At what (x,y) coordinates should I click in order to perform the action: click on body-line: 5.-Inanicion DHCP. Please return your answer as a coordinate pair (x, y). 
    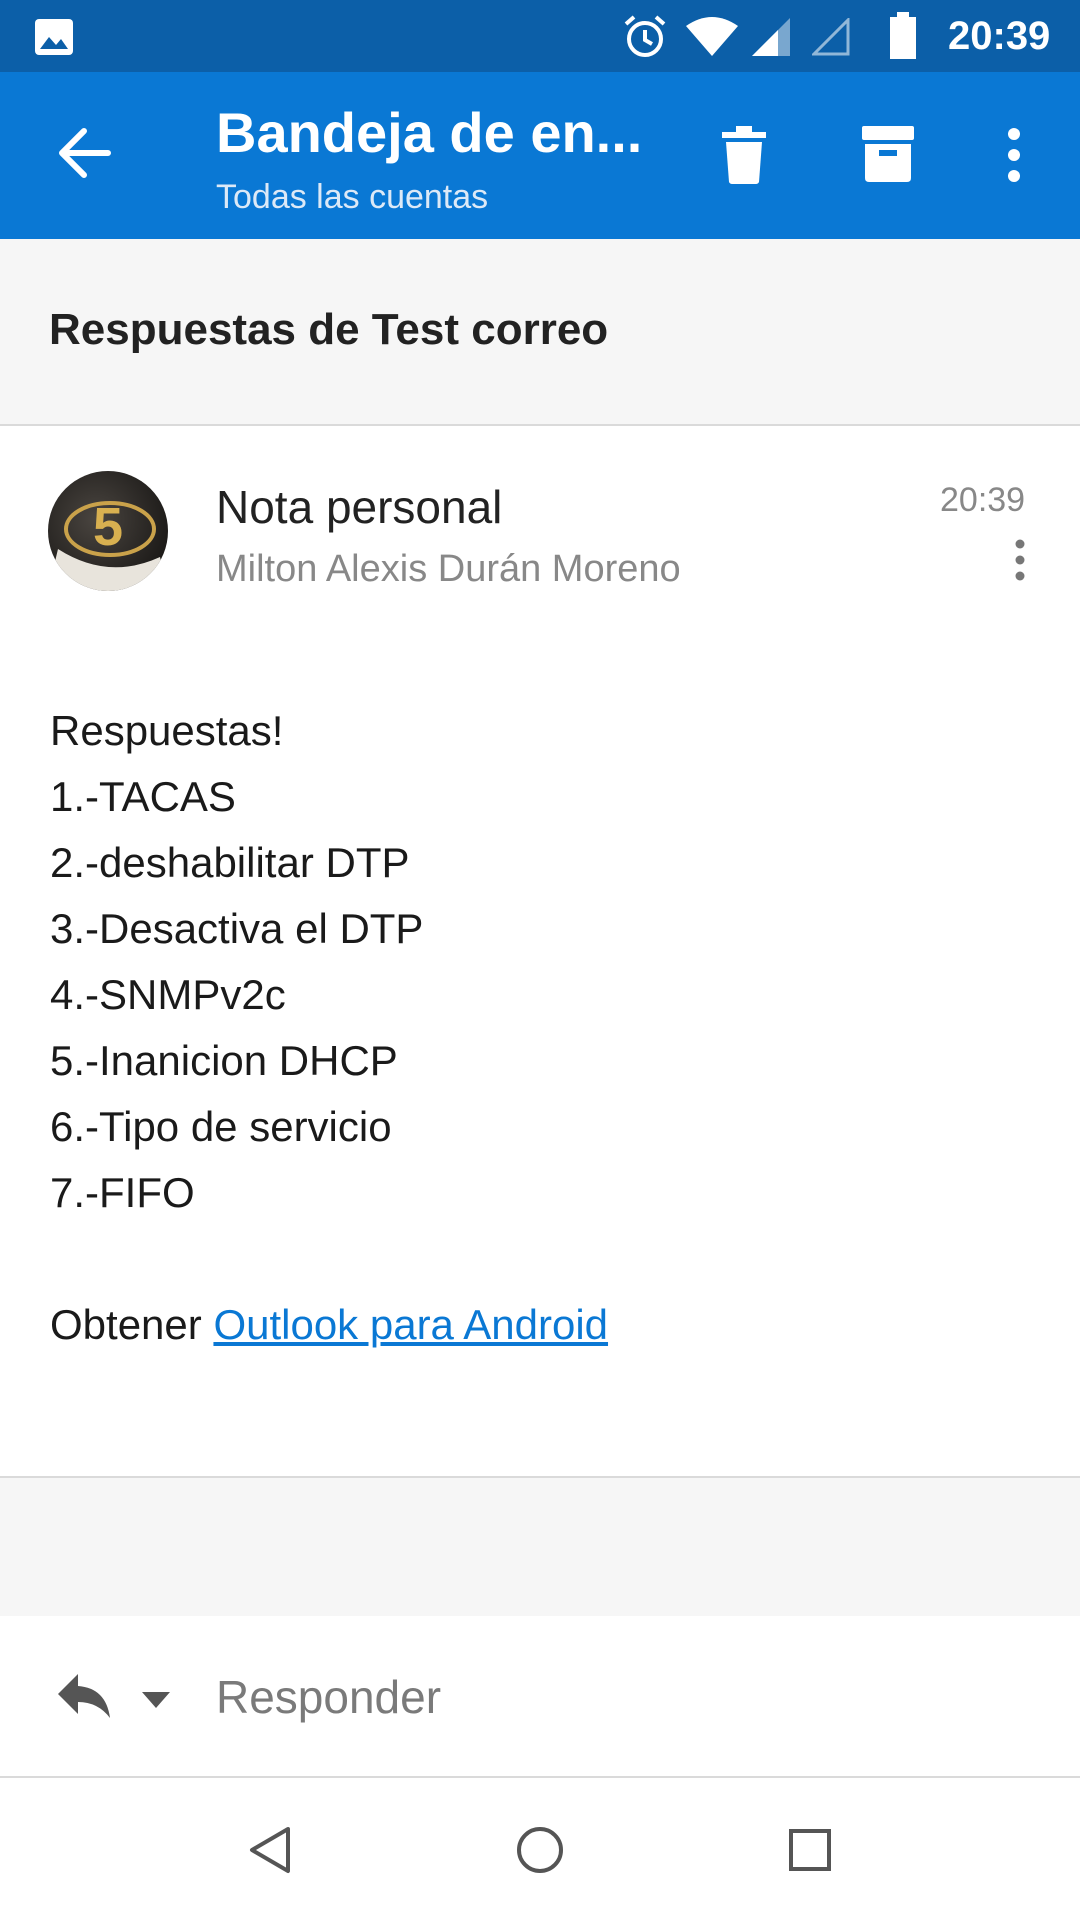
    Looking at the image, I should click on (224, 1060).